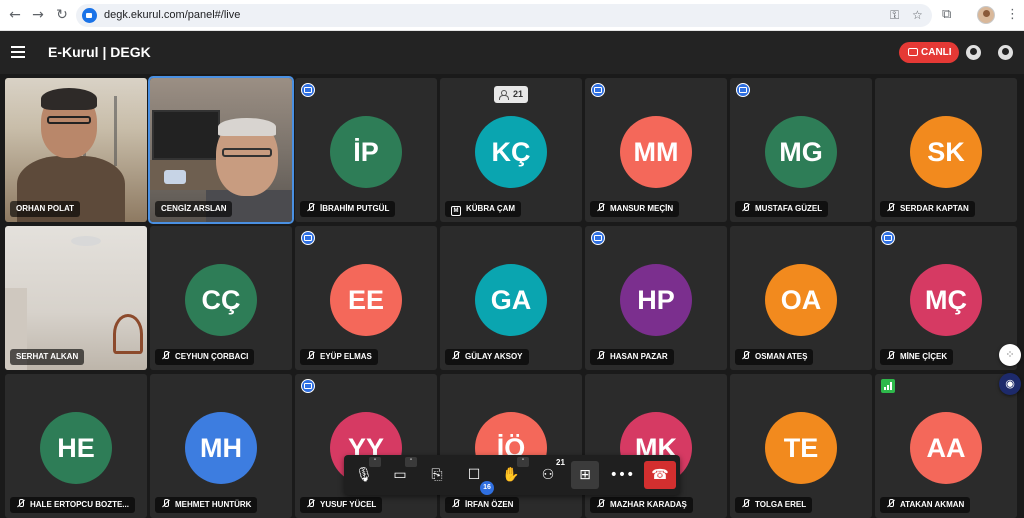  What do you see at coordinates (18, 52) in the screenshot?
I see `hamburger-menu-icon` at bounding box center [18, 52].